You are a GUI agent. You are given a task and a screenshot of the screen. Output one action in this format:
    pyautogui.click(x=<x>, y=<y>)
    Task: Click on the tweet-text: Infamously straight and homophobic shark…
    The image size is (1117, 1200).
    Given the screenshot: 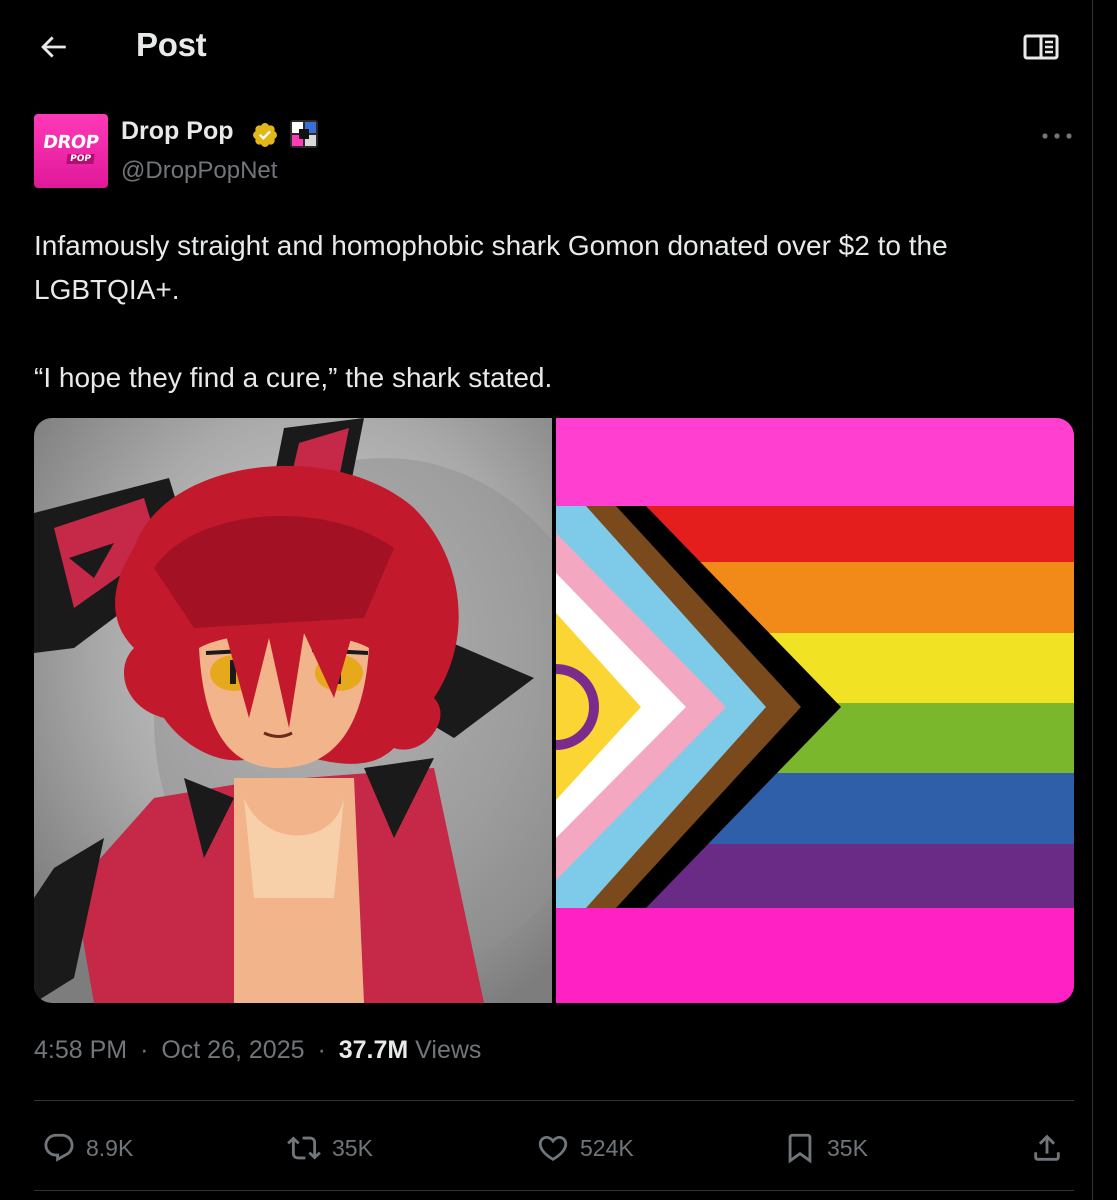 What is the action you would take?
    pyautogui.click(x=549, y=312)
    